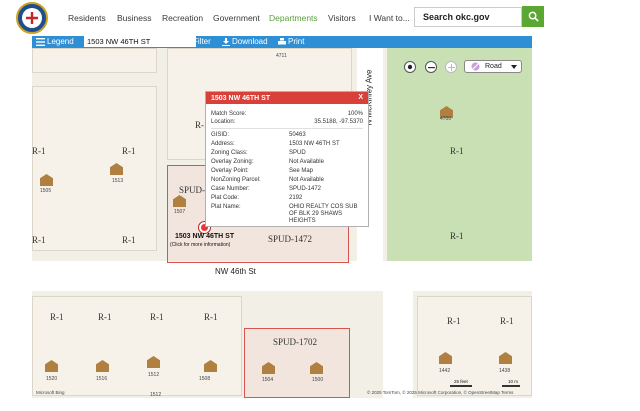 This screenshot has width=640, height=411. I want to click on scale-bar-ft, so click(461, 386).